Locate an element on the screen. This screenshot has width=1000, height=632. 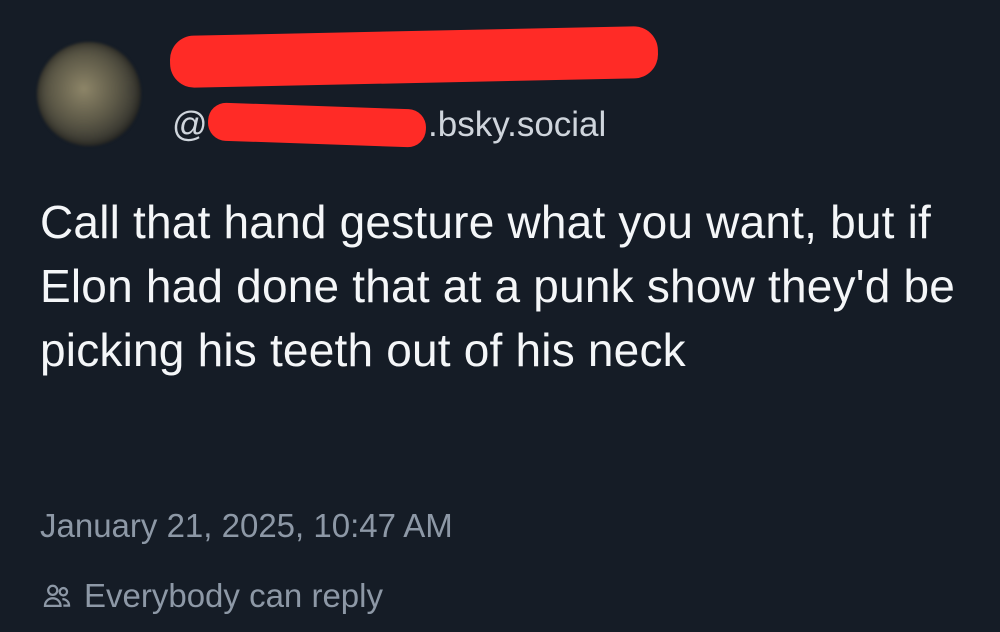
handle-at-symbol: @ is located at coordinates (190, 124).